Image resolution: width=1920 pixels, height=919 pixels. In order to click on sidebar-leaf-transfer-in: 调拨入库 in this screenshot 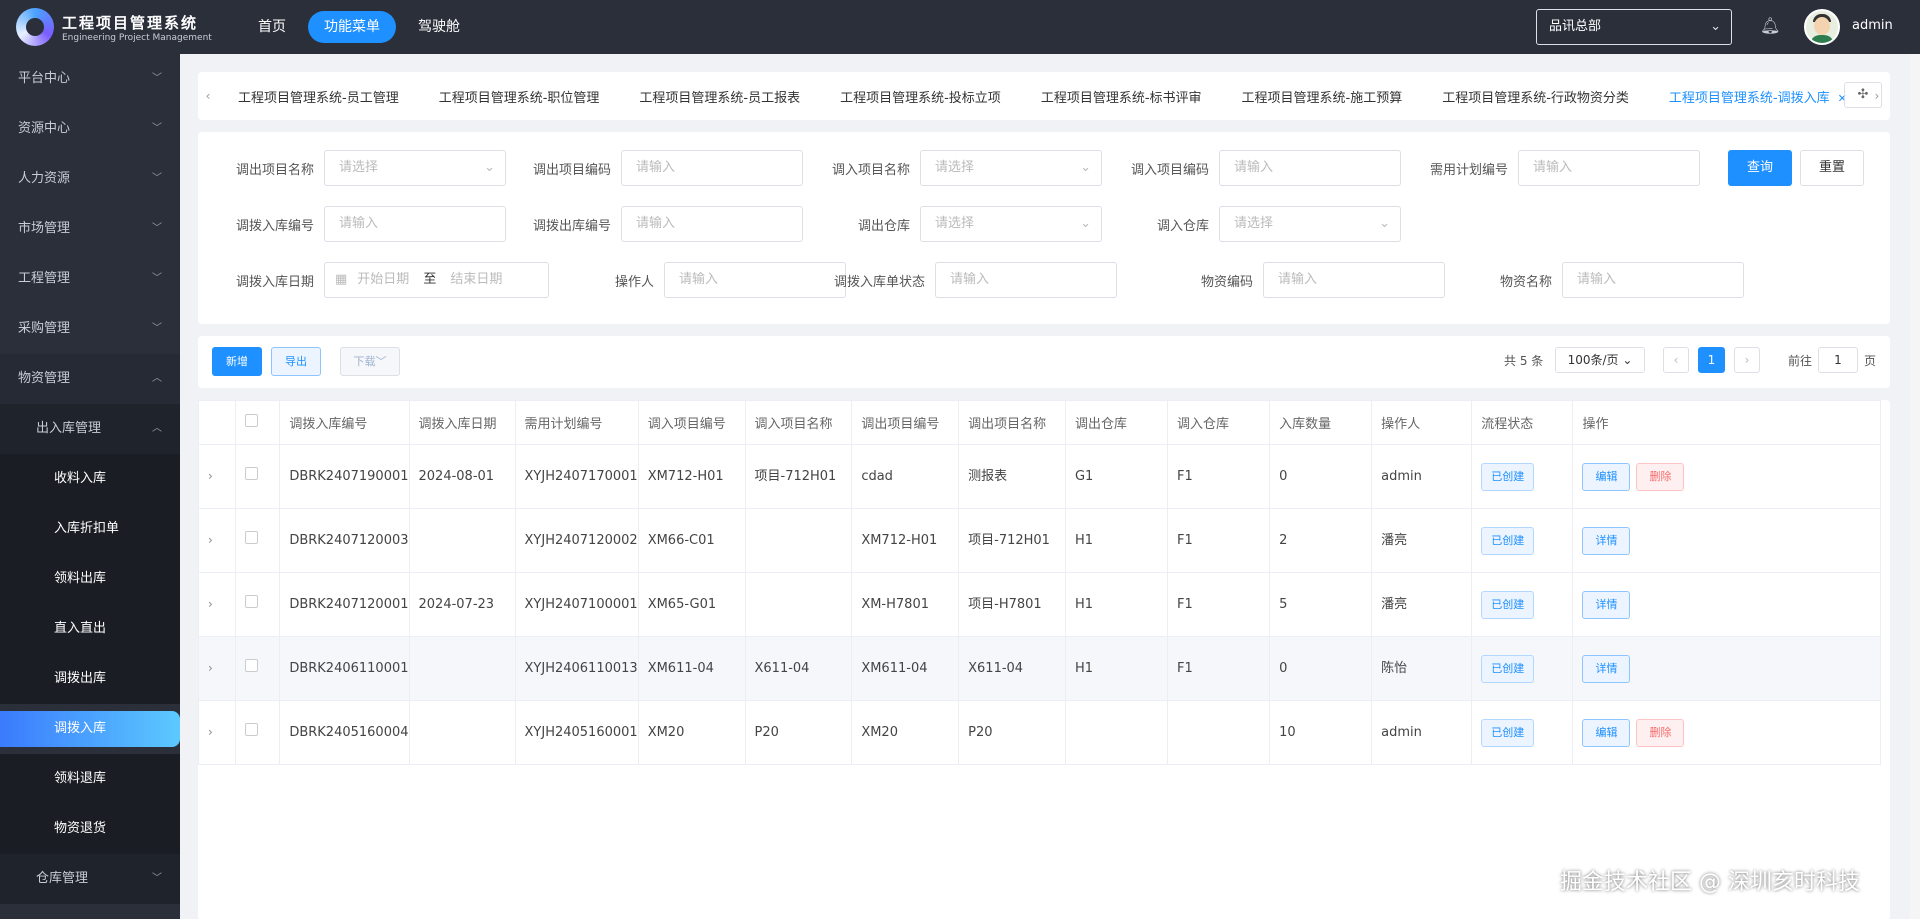, I will do `click(90, 729)`.